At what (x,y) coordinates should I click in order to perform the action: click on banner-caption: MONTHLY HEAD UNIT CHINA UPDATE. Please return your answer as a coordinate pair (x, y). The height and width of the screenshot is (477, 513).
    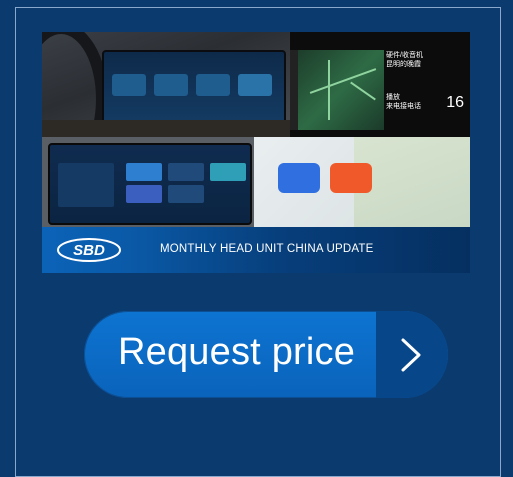
    Looking at the image, I should click on (267, 249).